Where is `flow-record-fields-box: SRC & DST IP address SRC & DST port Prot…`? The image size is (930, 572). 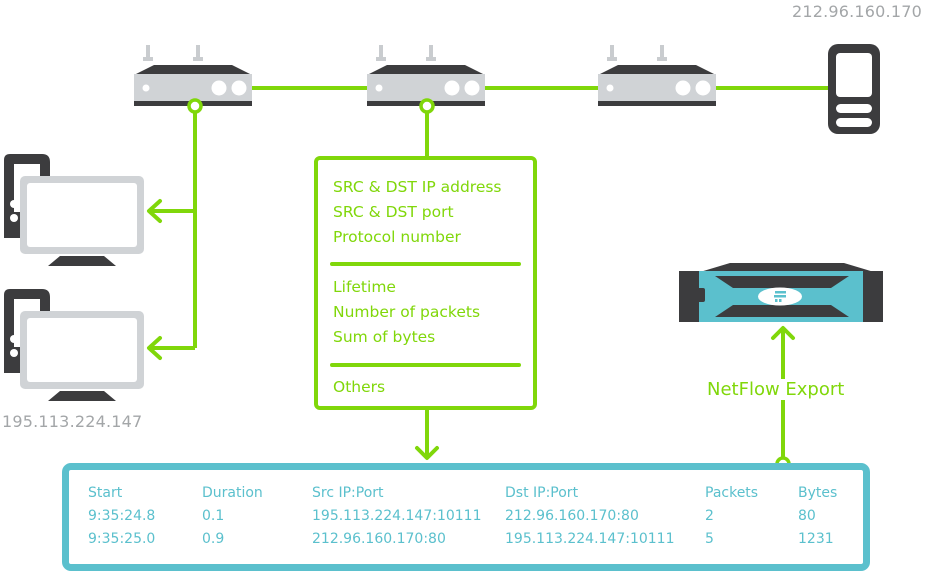 flow-record-fields-box: SRC & DST IP address SRC & DST port Prot… is located at coordinates (425, 283).